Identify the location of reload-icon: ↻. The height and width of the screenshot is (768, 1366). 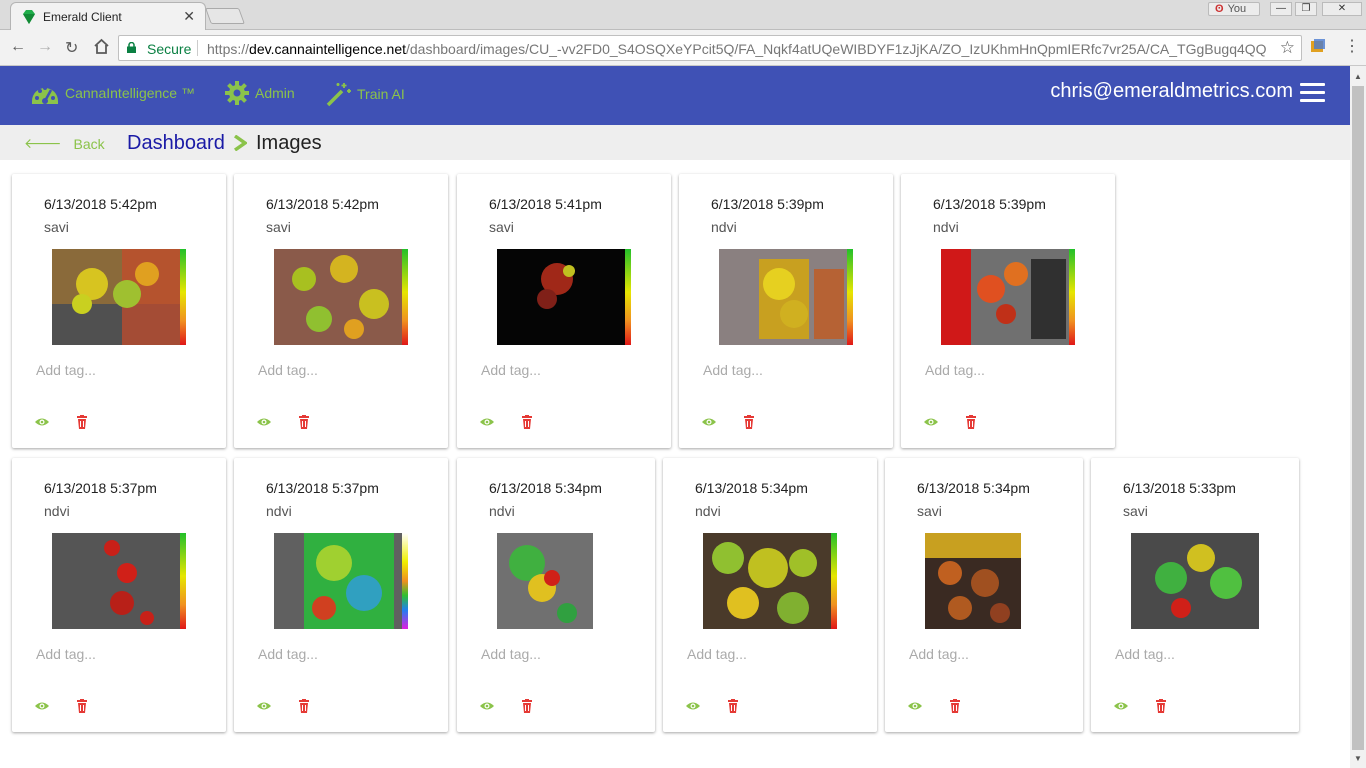
(71, 48).